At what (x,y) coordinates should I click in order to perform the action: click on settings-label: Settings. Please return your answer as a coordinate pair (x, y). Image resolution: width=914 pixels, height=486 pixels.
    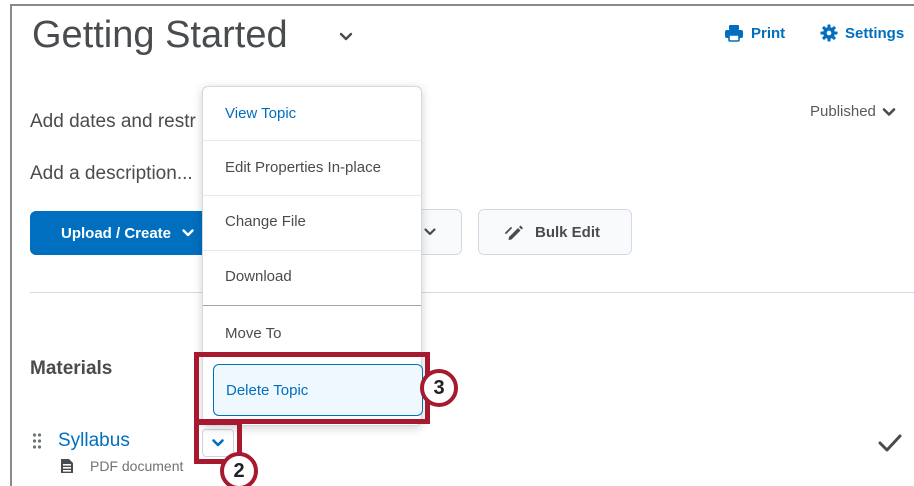
    Looking at the image, I should click on (875, 33).